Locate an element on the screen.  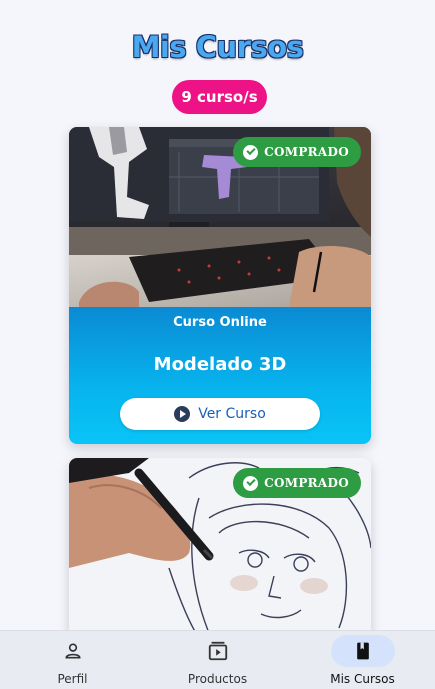
course-card-body: Curso Online Modelado 3D Ver Curso is located at coordinates (220, 375).